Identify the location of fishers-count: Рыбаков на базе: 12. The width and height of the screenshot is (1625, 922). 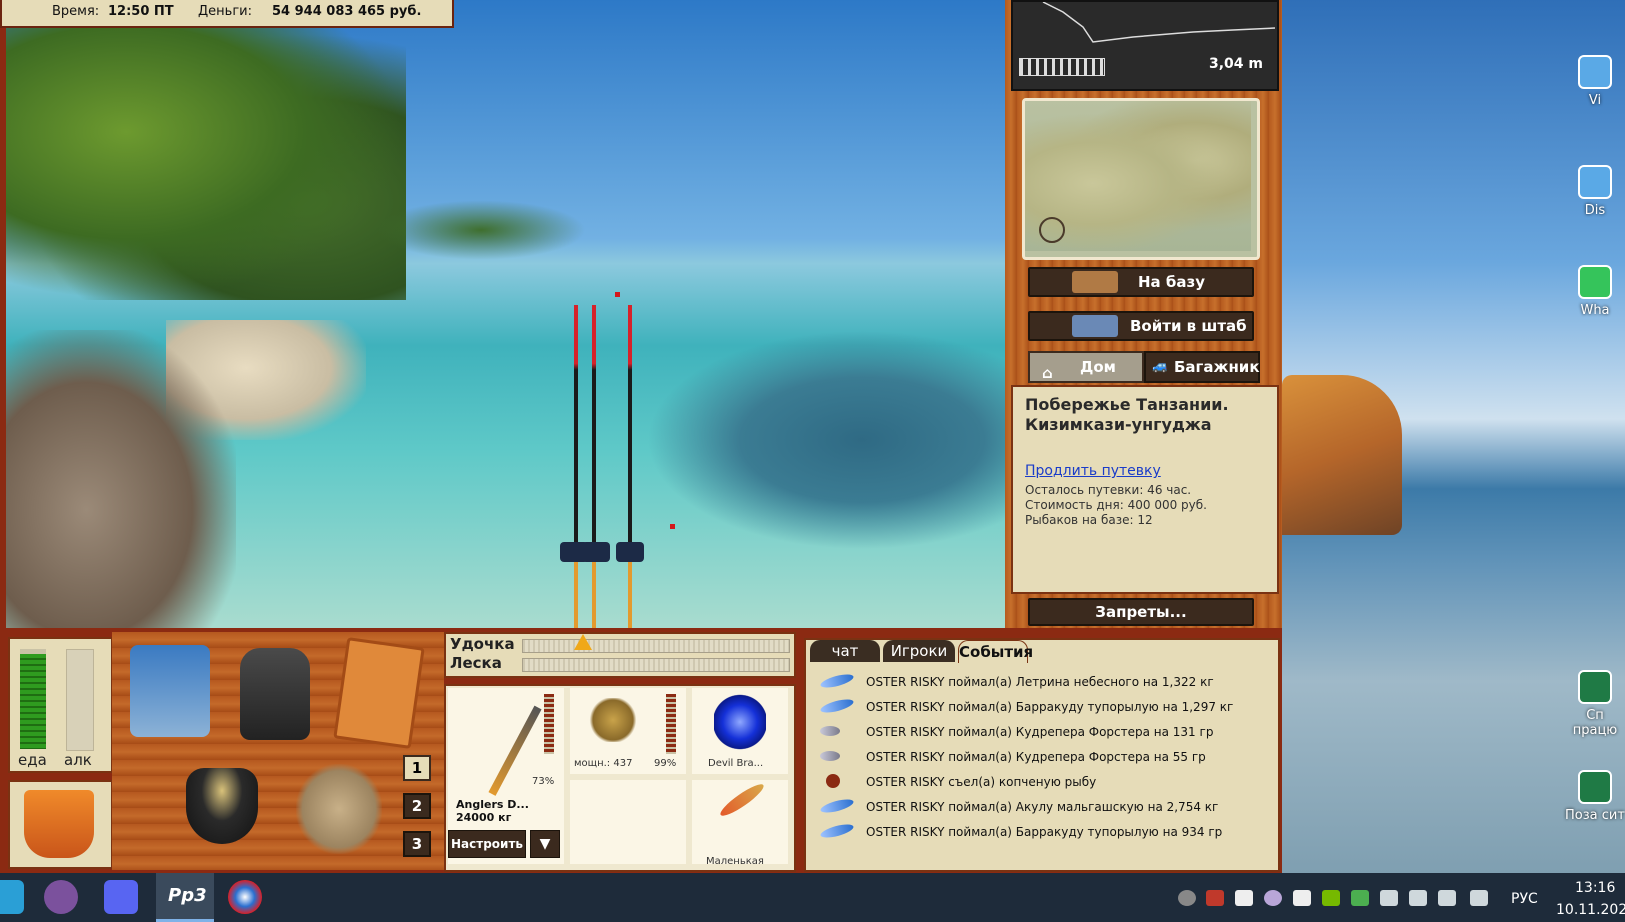
(1089, 520).